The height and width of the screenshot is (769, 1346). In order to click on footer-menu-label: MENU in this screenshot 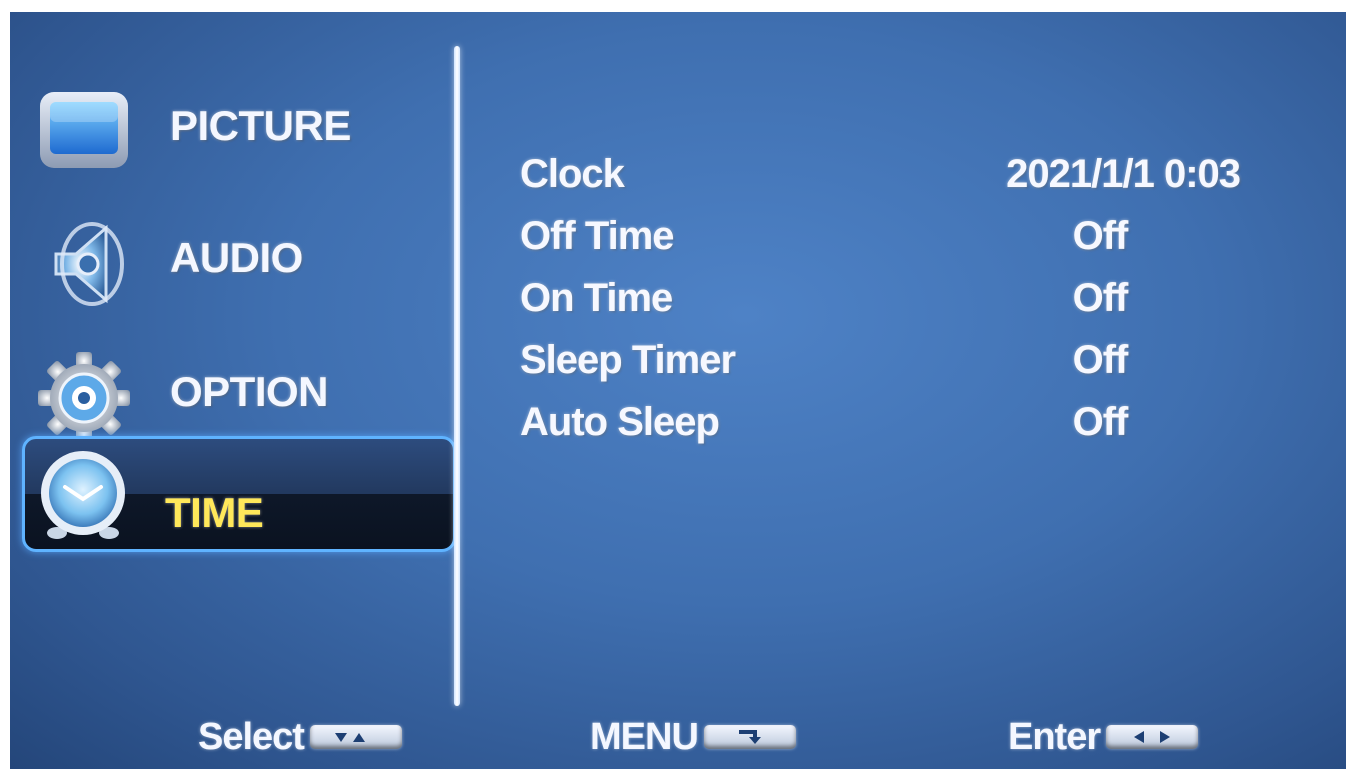, I will do `click(644, 736)`.